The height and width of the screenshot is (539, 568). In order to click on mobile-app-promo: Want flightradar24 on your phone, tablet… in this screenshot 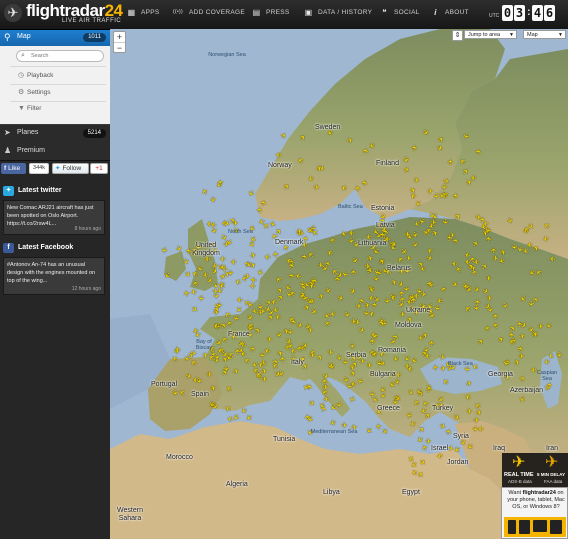, I will do `click(534, 513)`.